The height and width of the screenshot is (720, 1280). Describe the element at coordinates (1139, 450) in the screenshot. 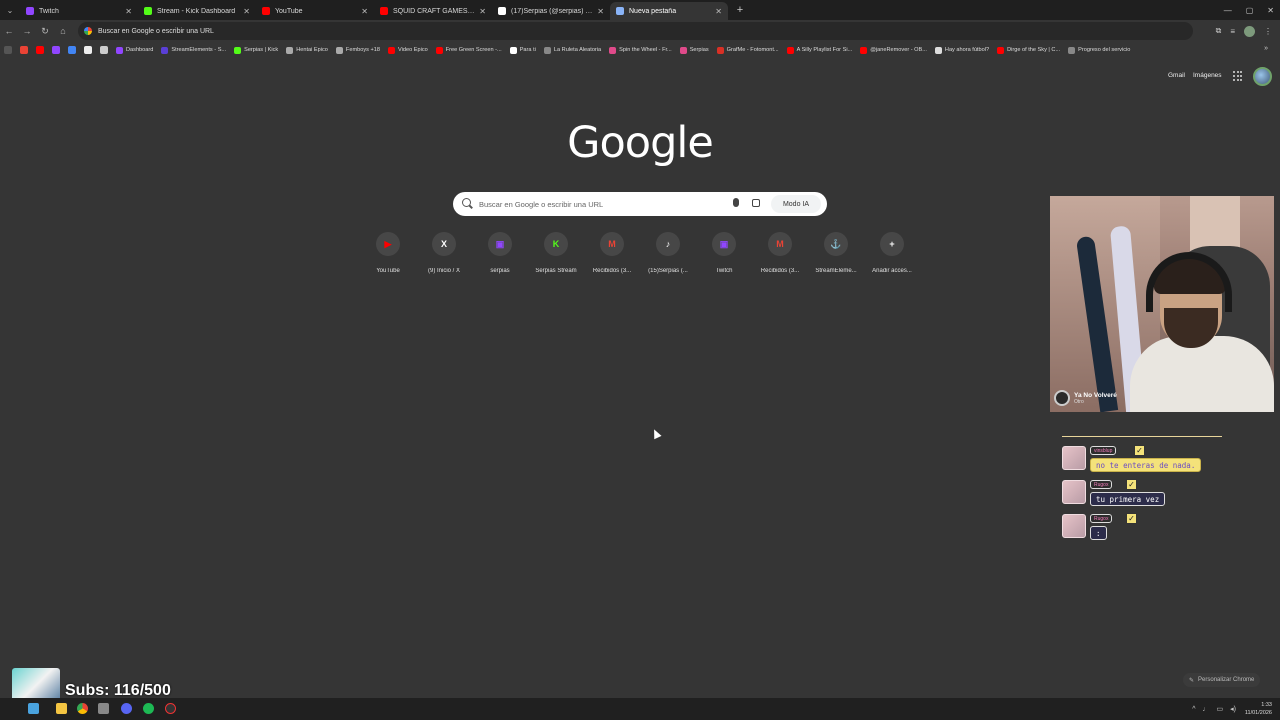

I see `chat-badge-icon: ✓` at that location.